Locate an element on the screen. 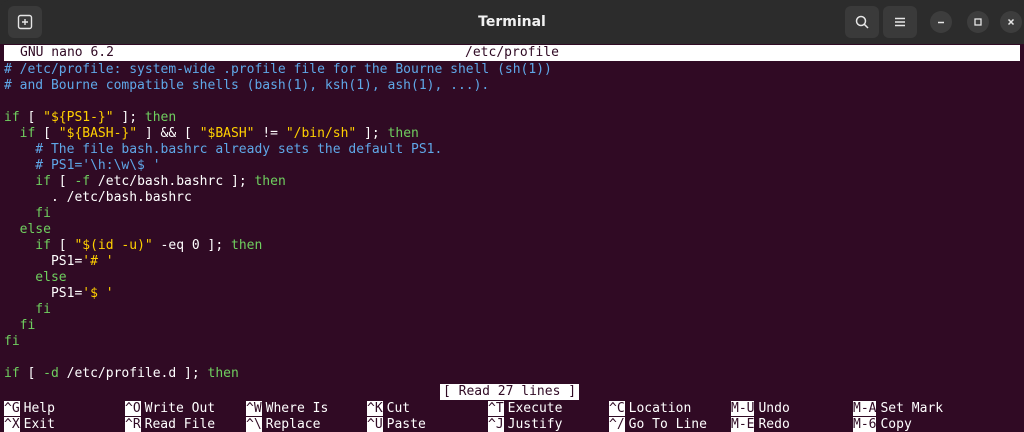 This screenshot has height=432, width=1024. shortcut-item: M-A Set Mark is located at coordinates (898, 409).